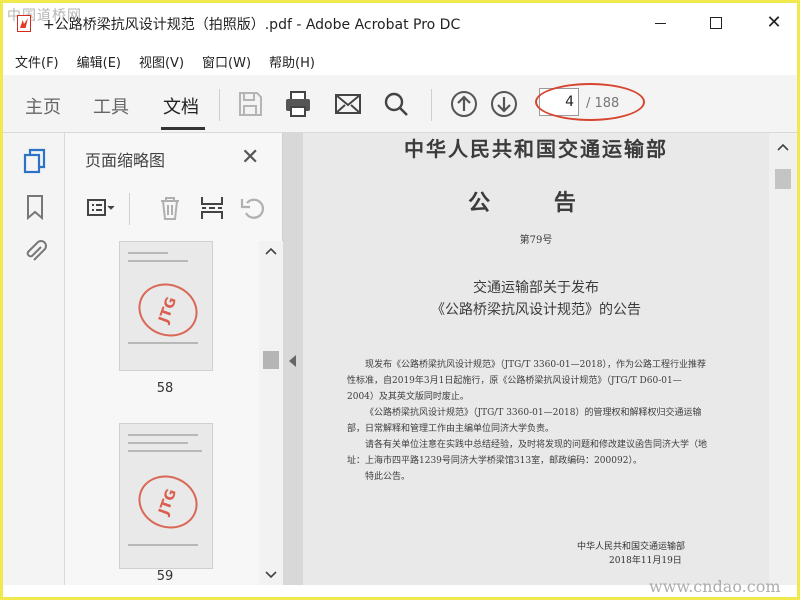  Describe the element at coordinates (226, 61) in the screenshot. I see `menu-window: 窗口(W)` at that location.